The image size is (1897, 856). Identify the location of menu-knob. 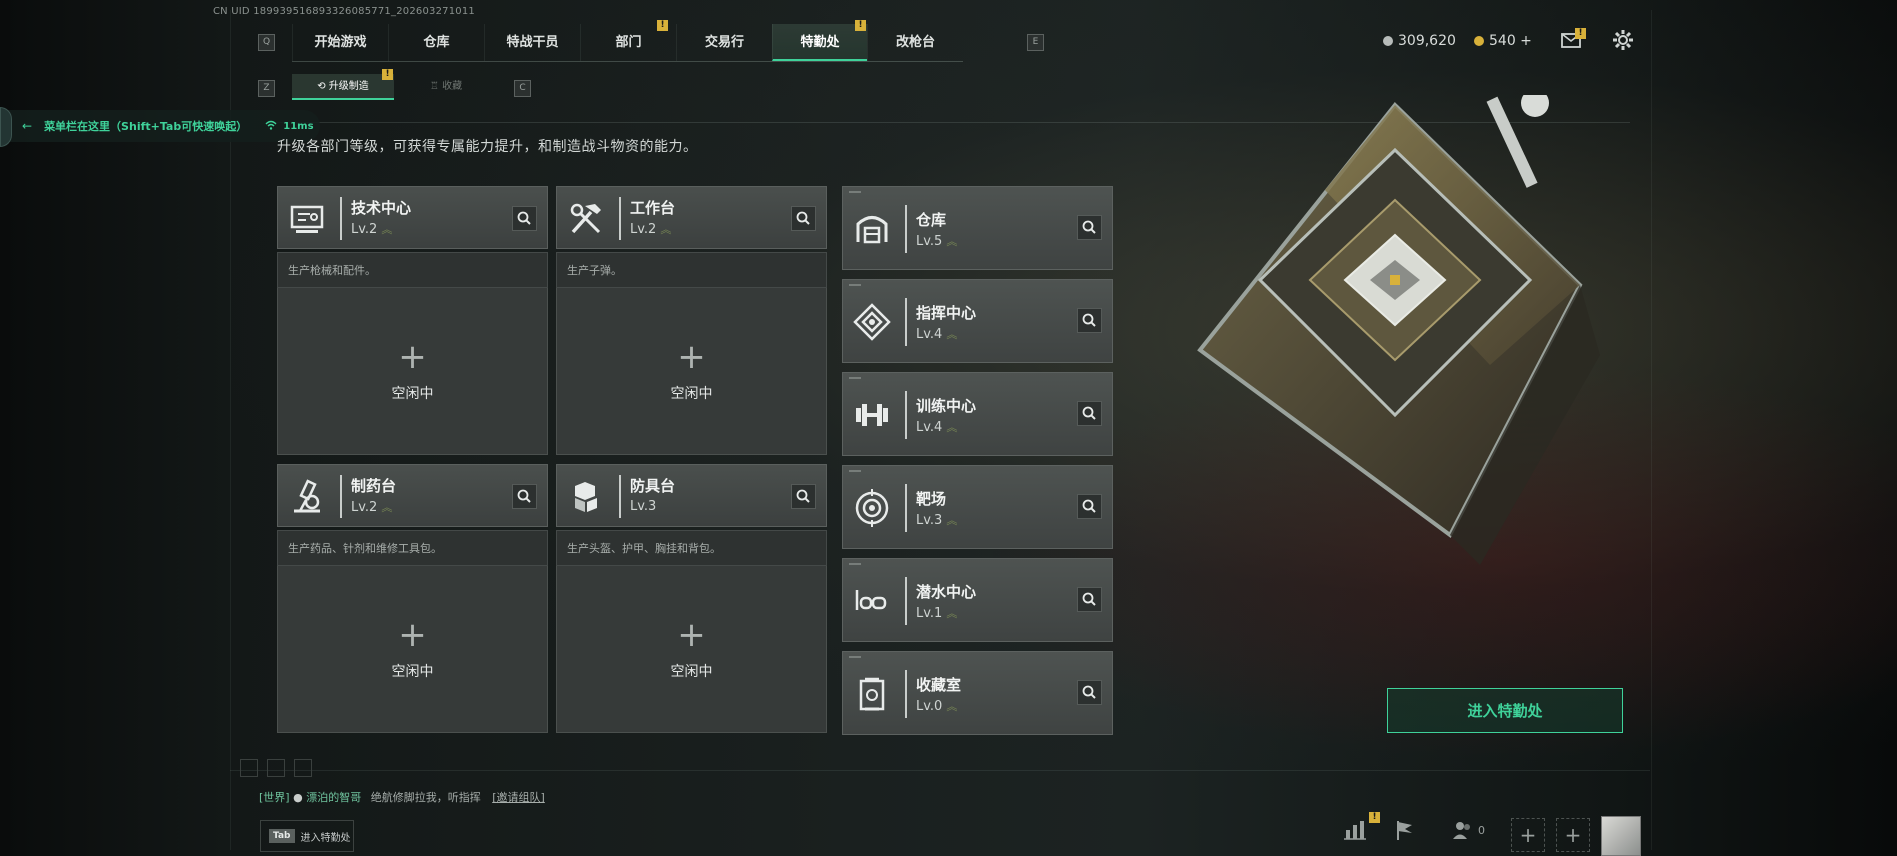
(6, 127).